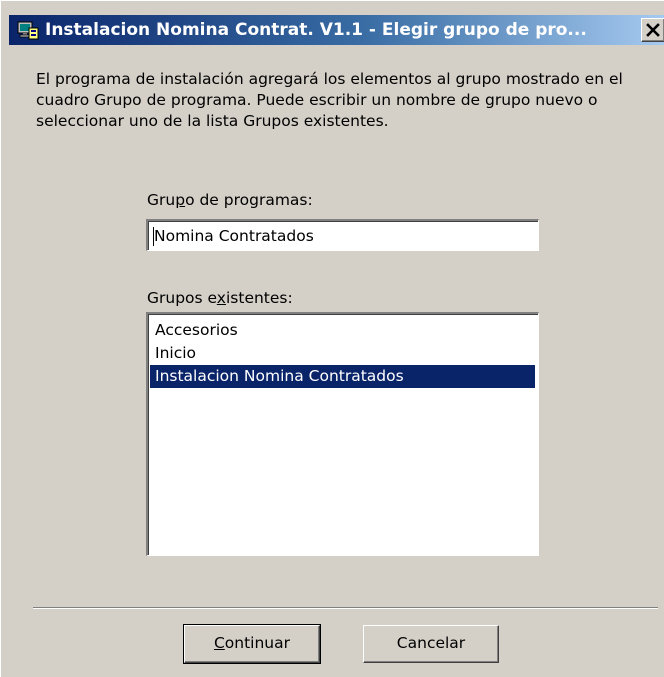  I want to click on program-group-input: Nomina Contratados, so click(342, 235).